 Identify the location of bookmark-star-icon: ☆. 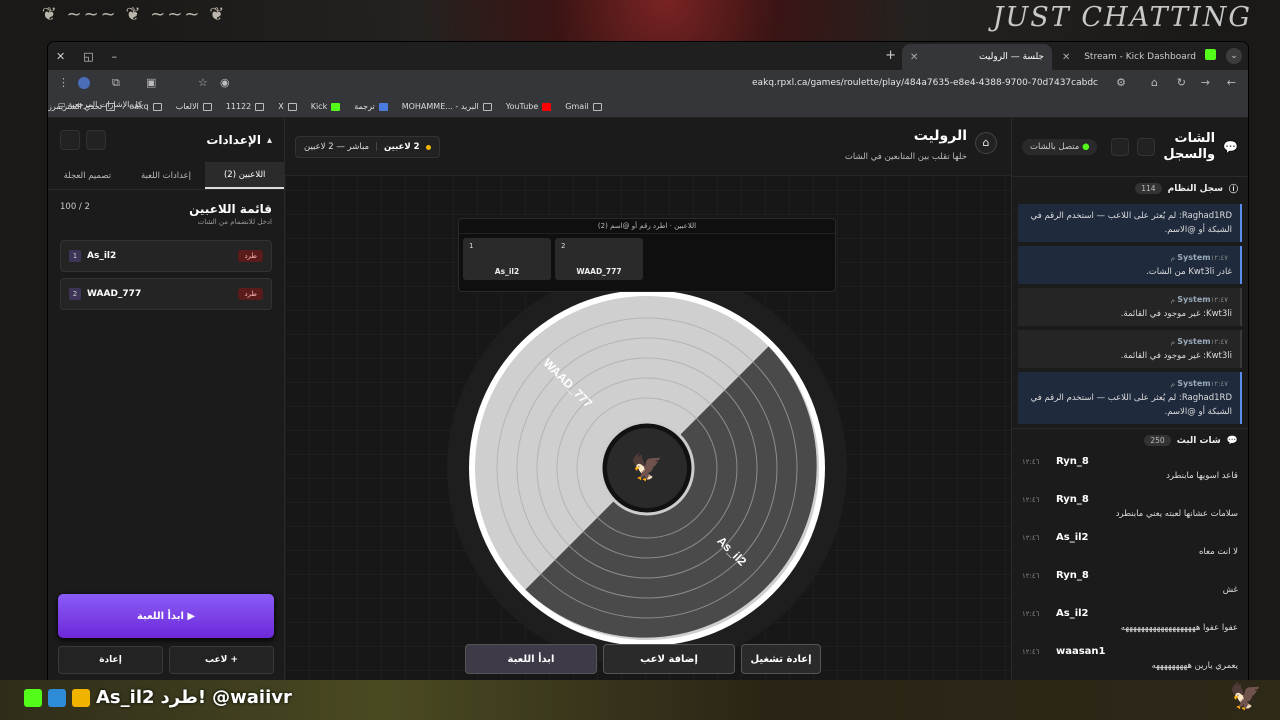
(203, 82).